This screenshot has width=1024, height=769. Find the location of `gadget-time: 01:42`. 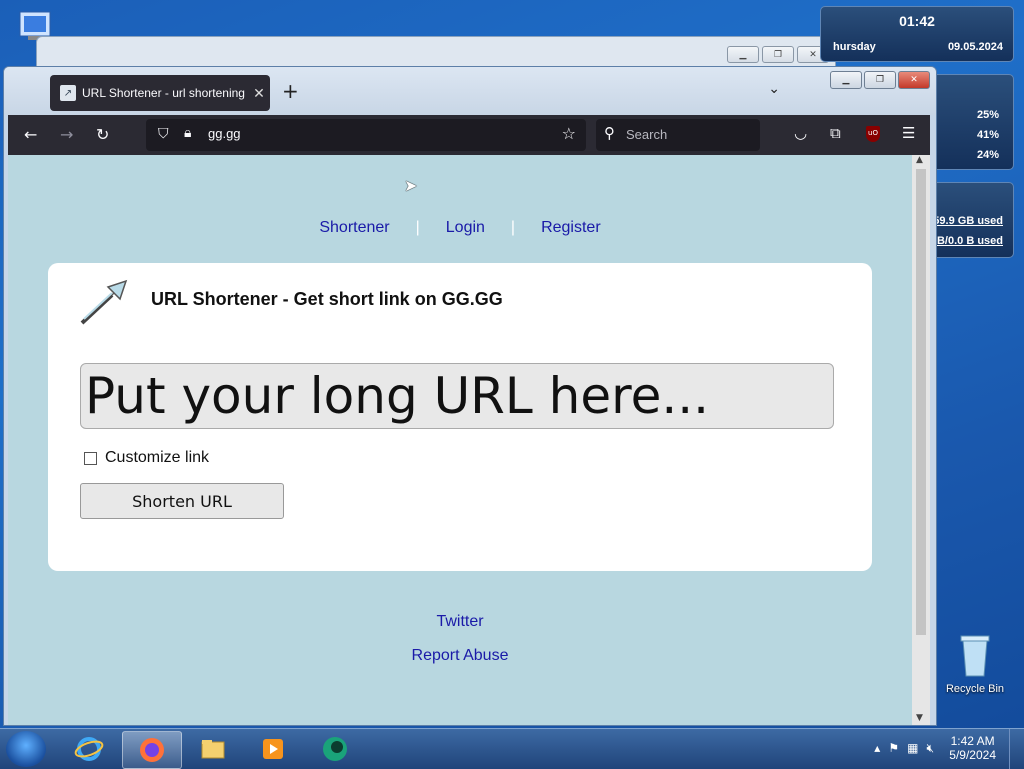

gadget-time: 01:42 is located at coordinates (917, 21).